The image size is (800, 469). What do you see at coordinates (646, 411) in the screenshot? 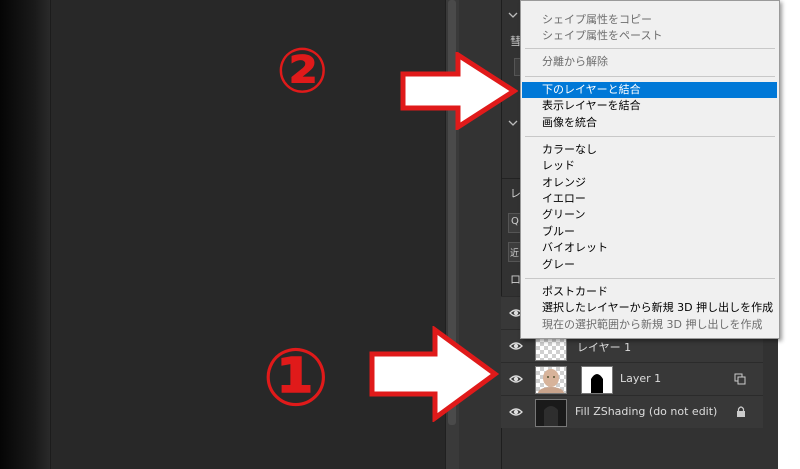
I see `layer-name: Fill ZShading (do not edit)` at bounding box center [646, 411].